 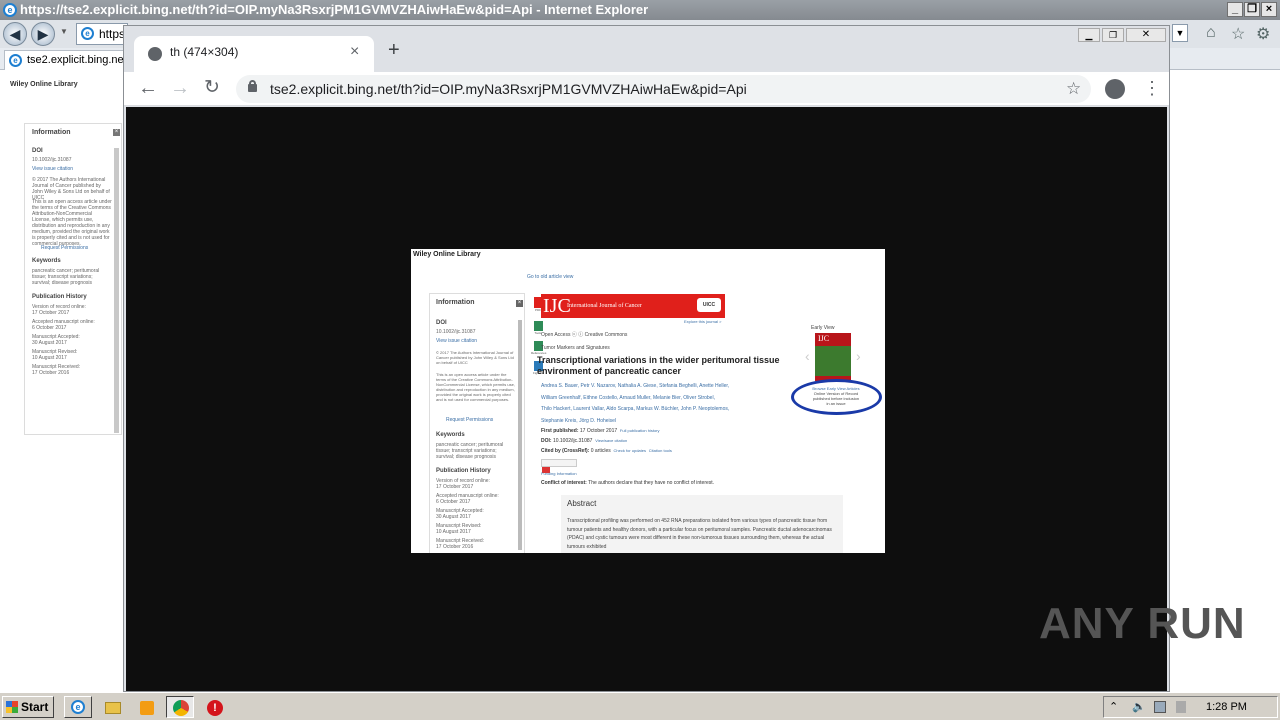 What do you see at coordinates (64, 31) in the screenshot?
I see `history-dropdown-icon: ▼` at bounding box center [64, 31].